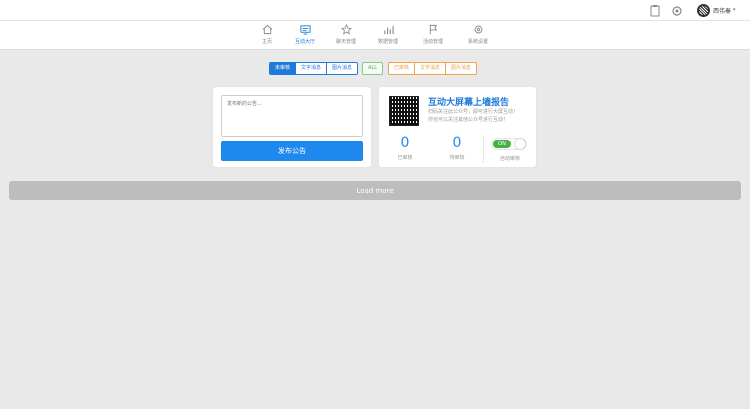  I want to click on home-icon, so click(267, 29).